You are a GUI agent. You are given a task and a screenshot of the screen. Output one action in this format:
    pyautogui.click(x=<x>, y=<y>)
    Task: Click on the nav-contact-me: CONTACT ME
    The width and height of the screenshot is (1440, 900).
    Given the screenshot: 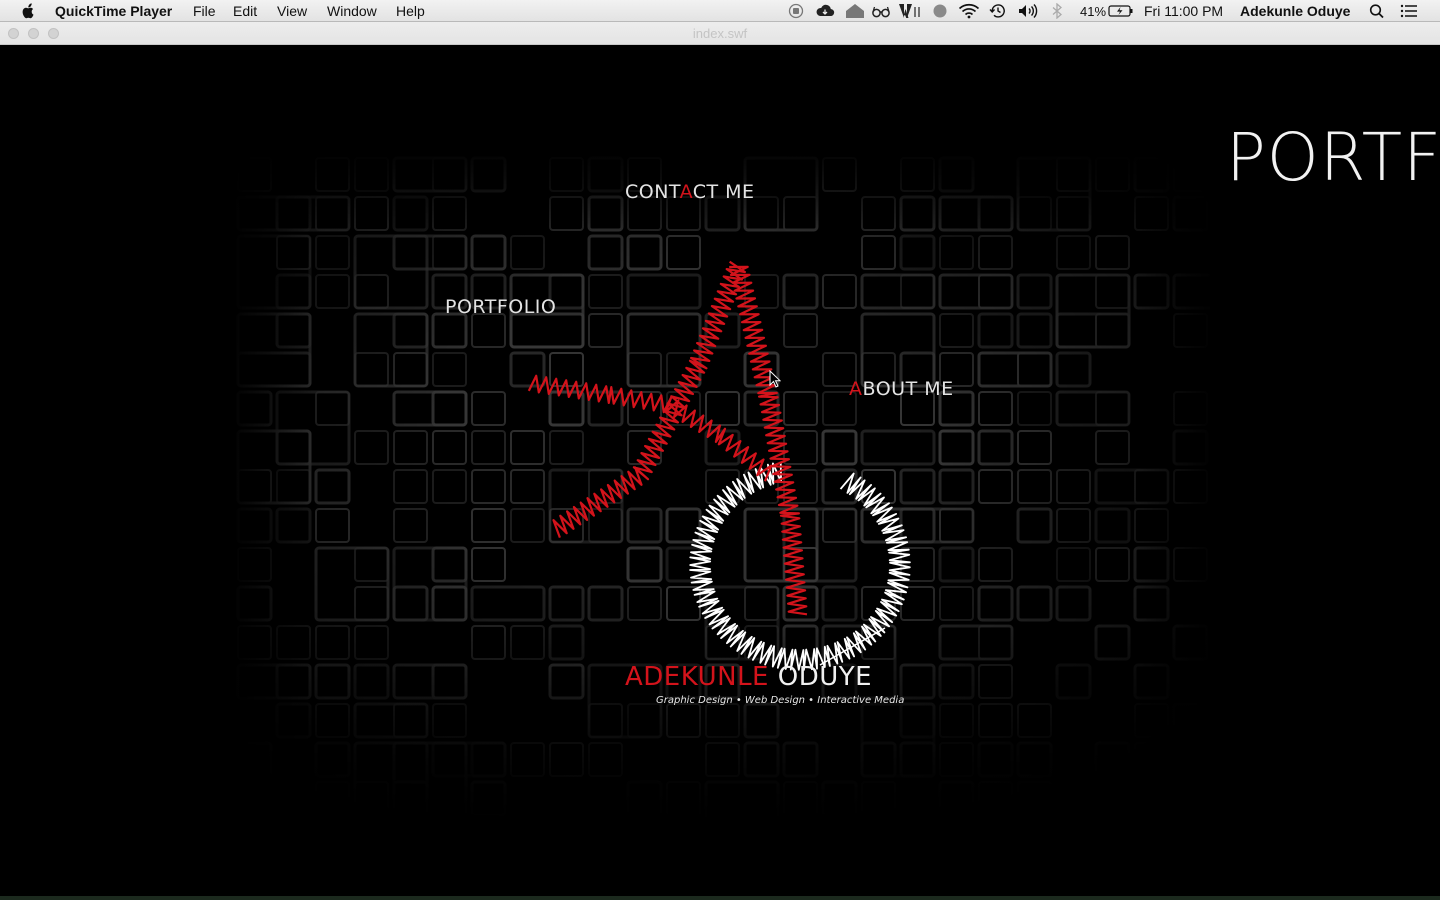 What is the action you would take?
    pyautogui.click(x=690, y=192)
    